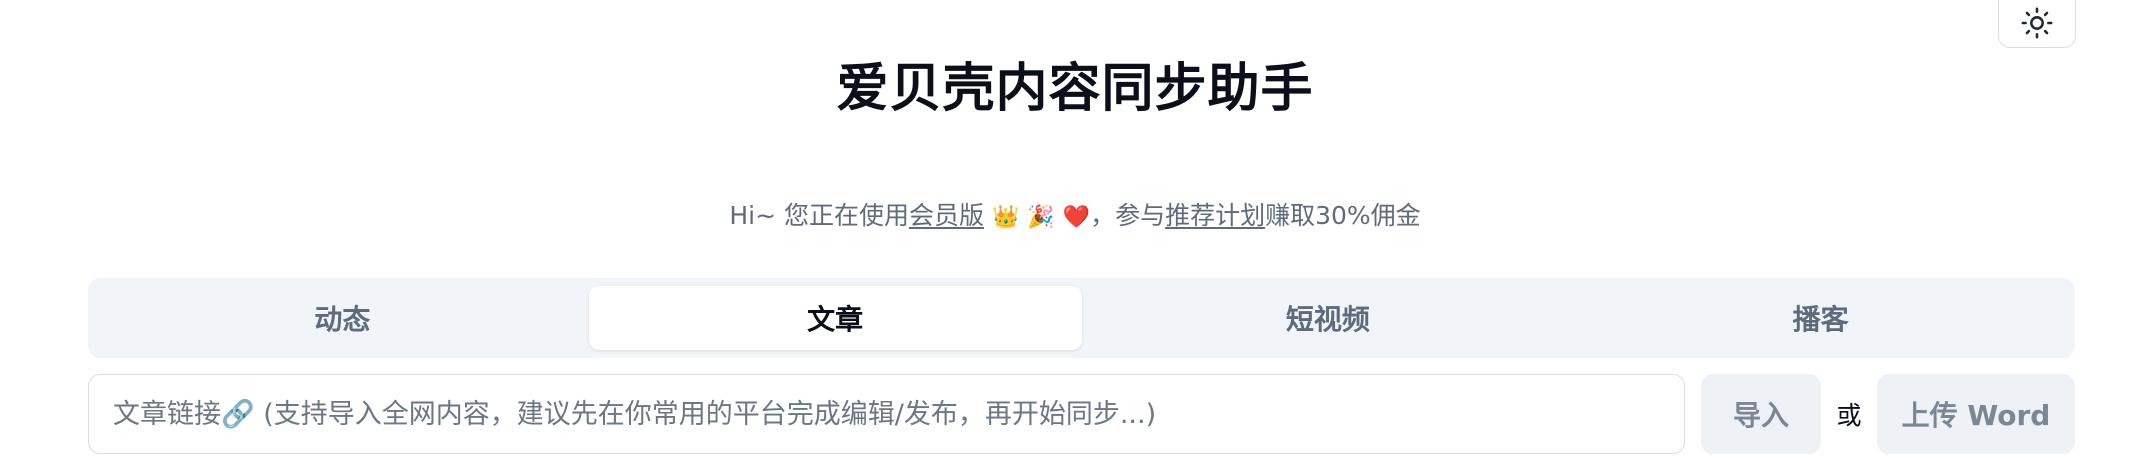  I want to click on party-popper-icon: 🎉, so click(1041, 217).